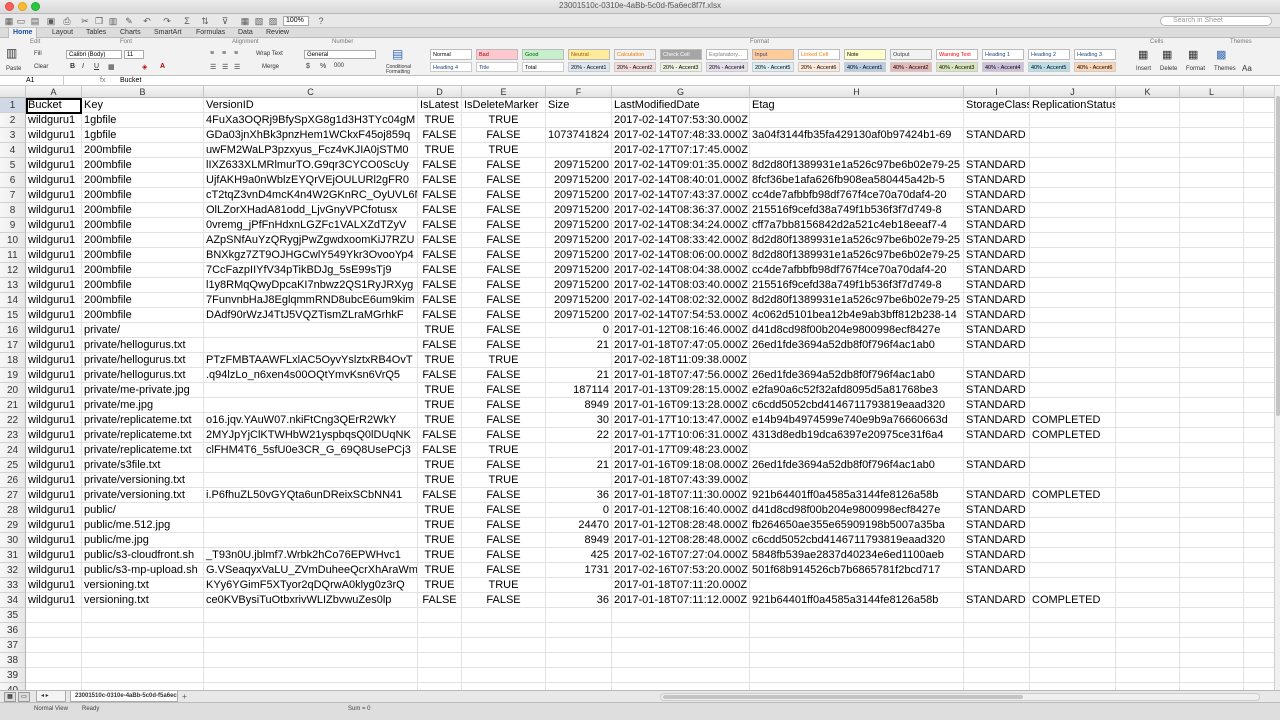  I want to click on horizontal-scrollbar, so click(960, 697).